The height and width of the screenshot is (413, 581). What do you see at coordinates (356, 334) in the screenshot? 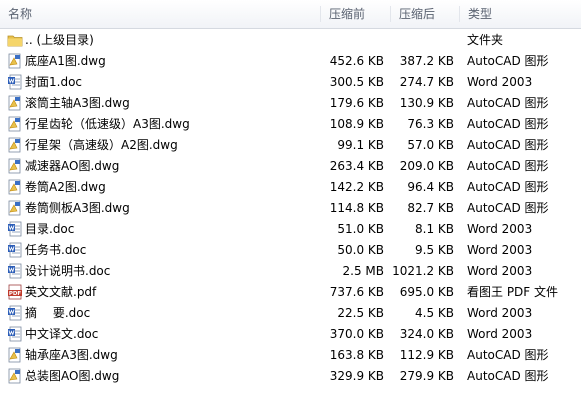
I see `compressed-before-size: 370.0 KB` at bounding box center [356, 334].